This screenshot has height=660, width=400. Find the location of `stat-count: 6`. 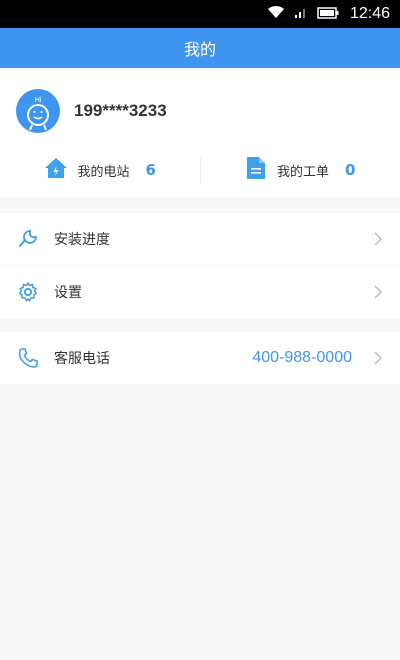

stat-count: 6 is located at coordinates (150, 170).